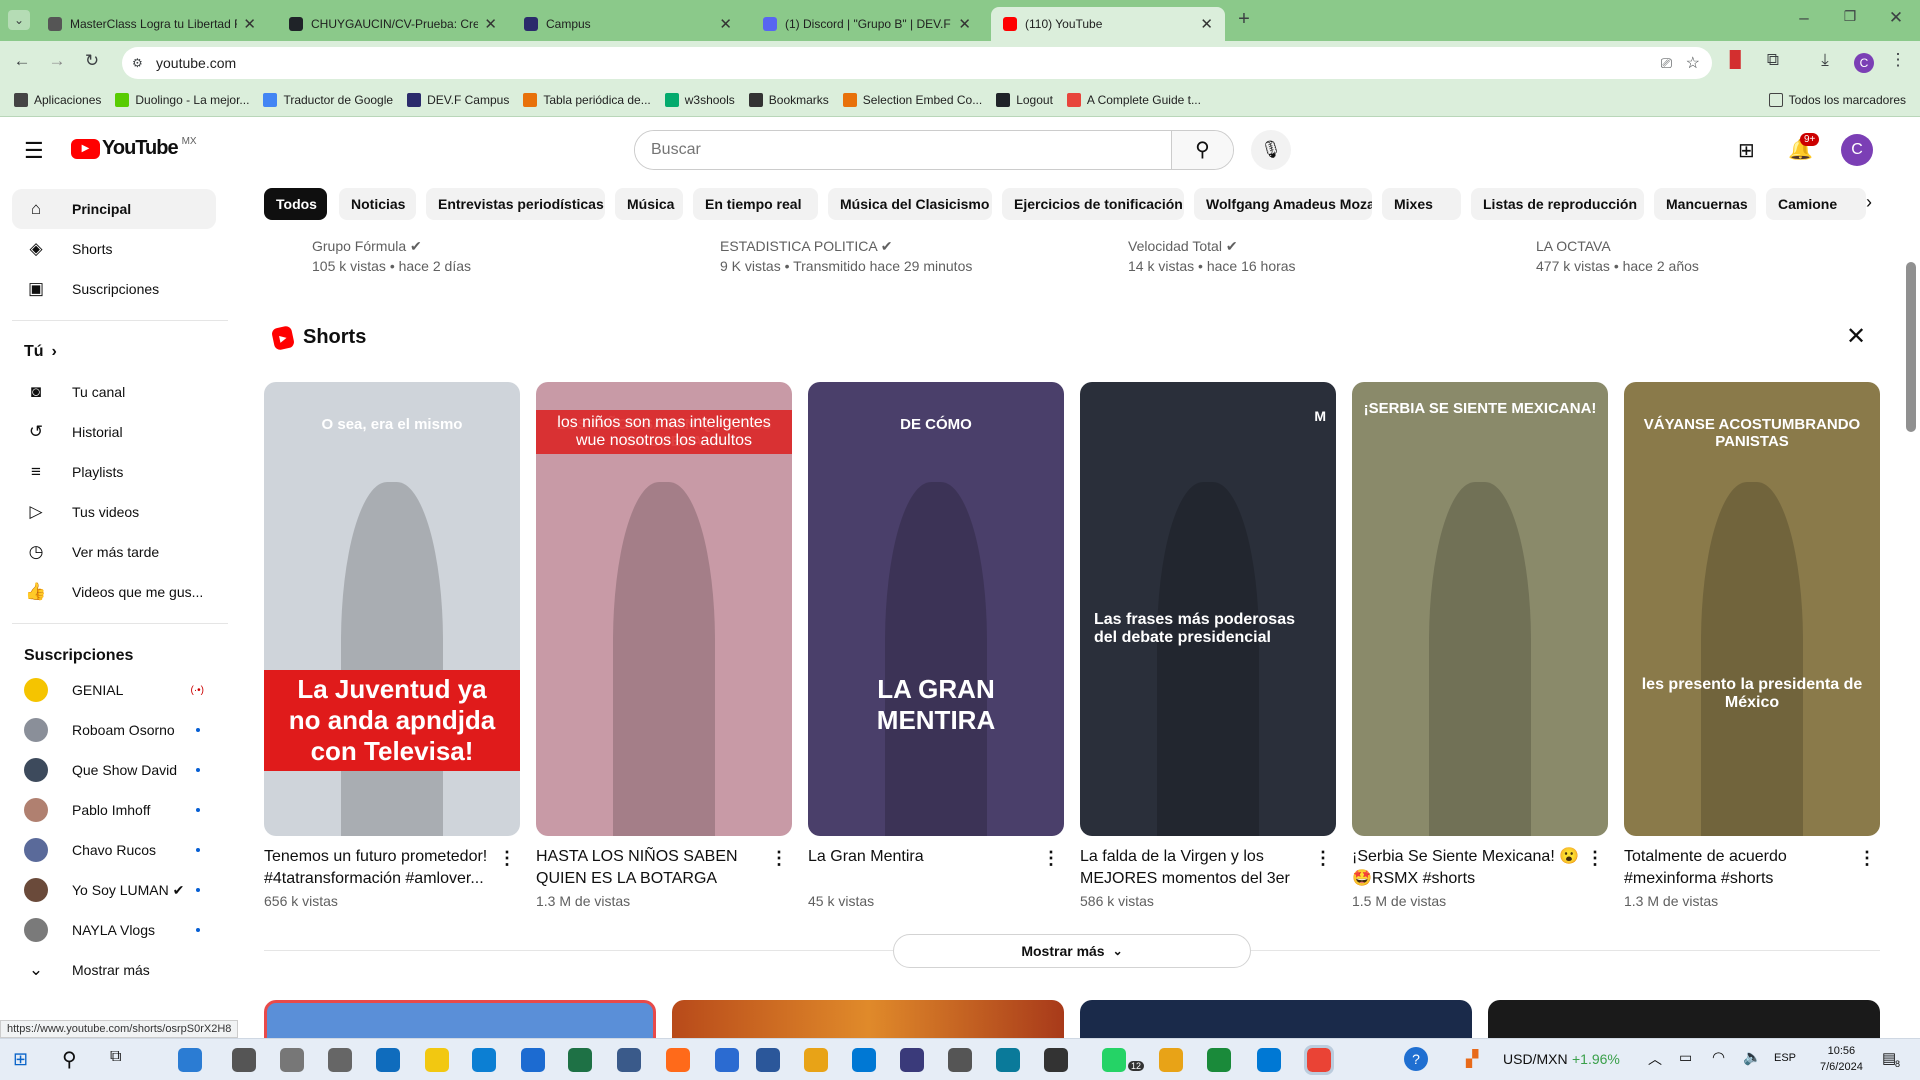 This screenshot has width=1920, height=1080. I want to click on channel-name: Grupo Fórmula ✔, so click(367, 246).